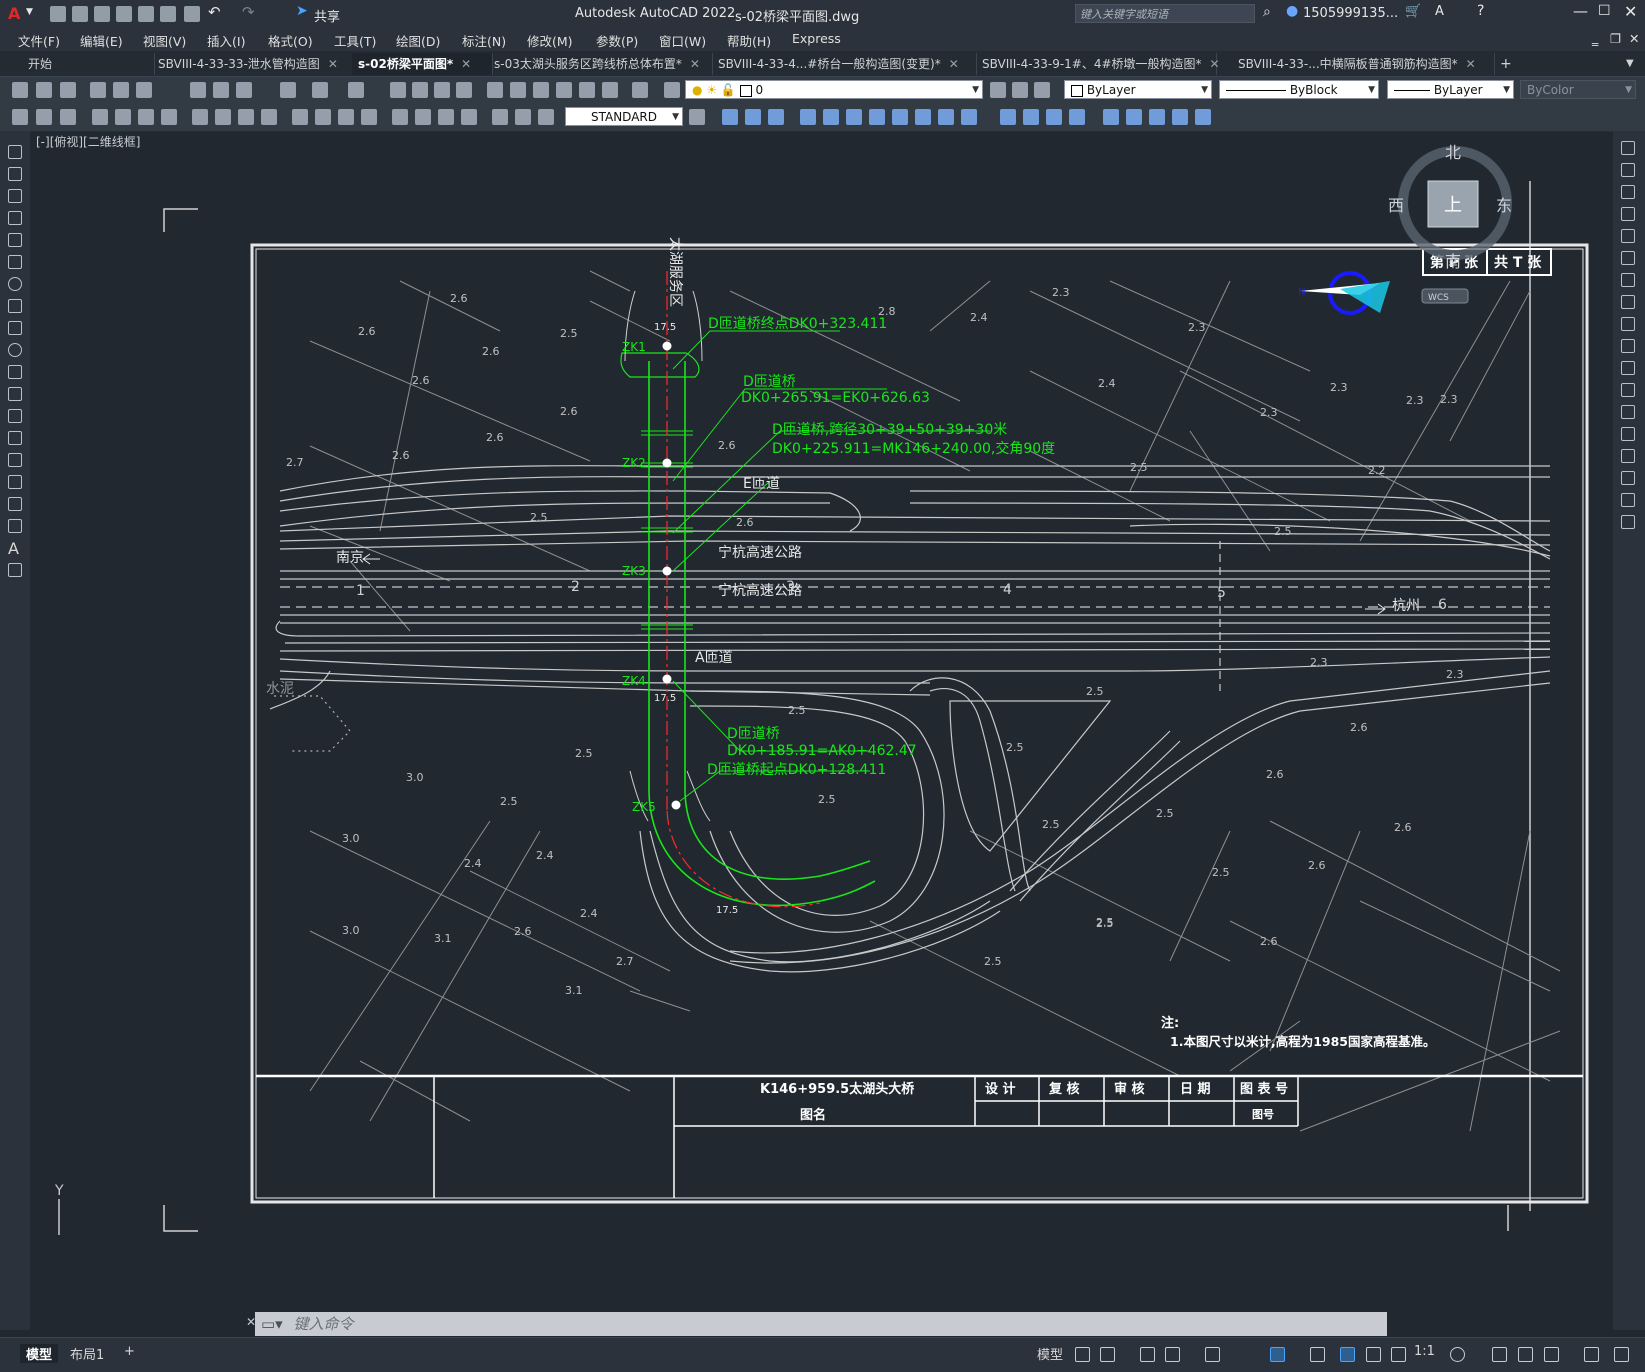 The image size is (1645, 1372). I want to click on publish-icon, so click(144, 90).